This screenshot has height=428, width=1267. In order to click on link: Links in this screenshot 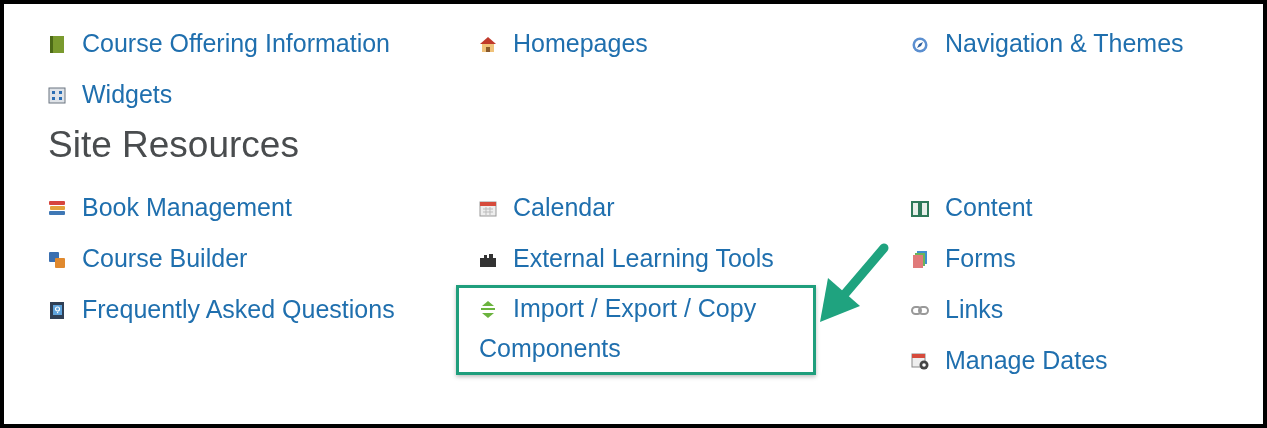, I will do `click(1089, 309)`.